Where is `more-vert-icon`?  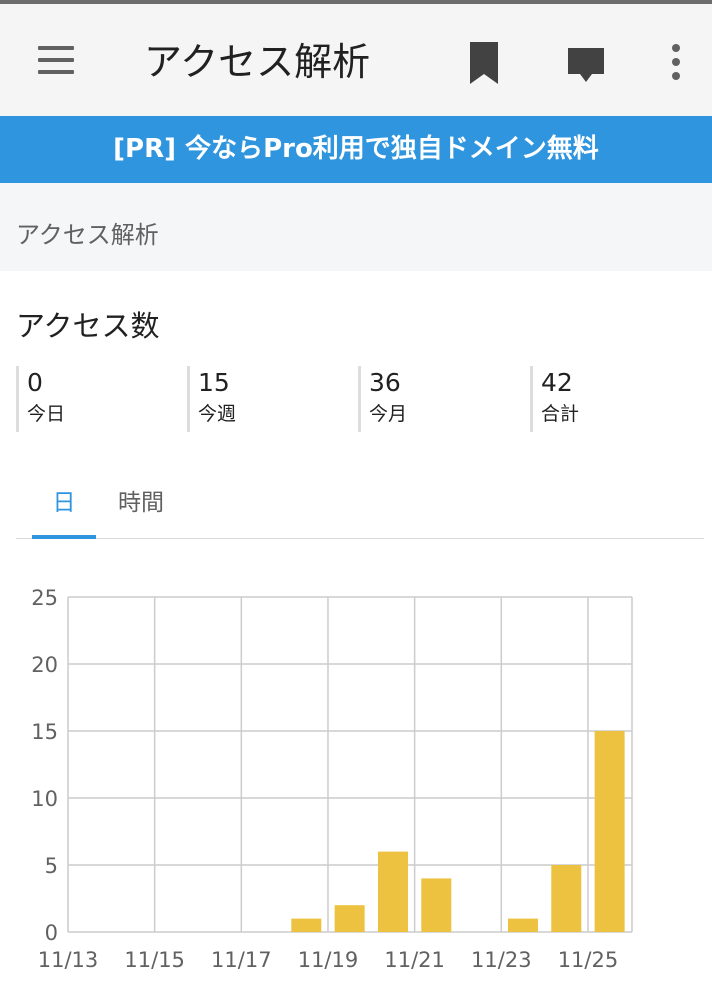 more-vert-icon is located at coordinates (676, 63).